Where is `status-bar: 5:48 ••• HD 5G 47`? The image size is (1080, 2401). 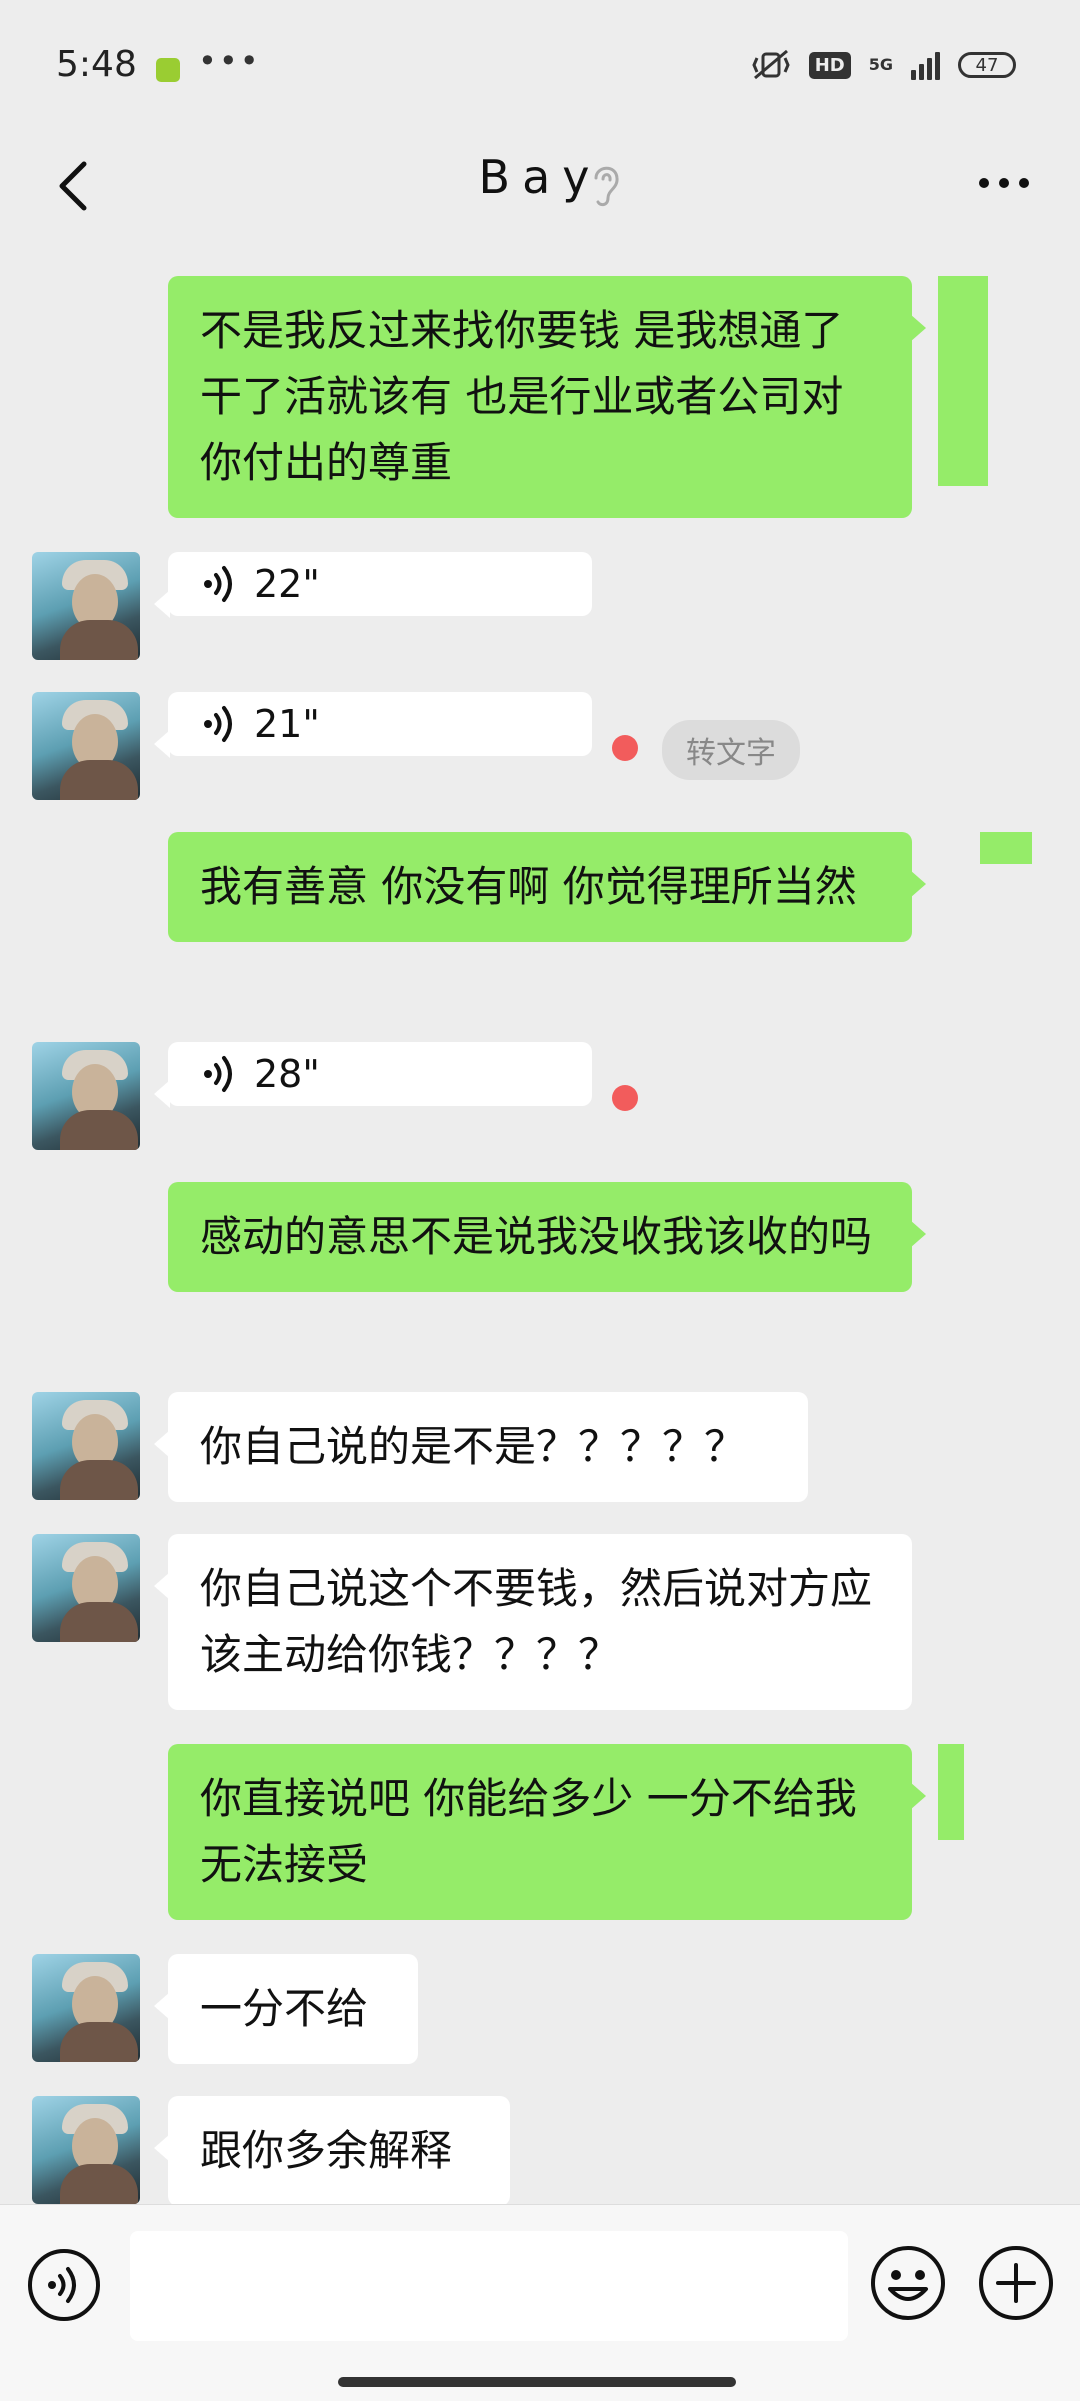
status-bar: 5:48 ••• HD 5G 47 is located at coordinates (540, 65).